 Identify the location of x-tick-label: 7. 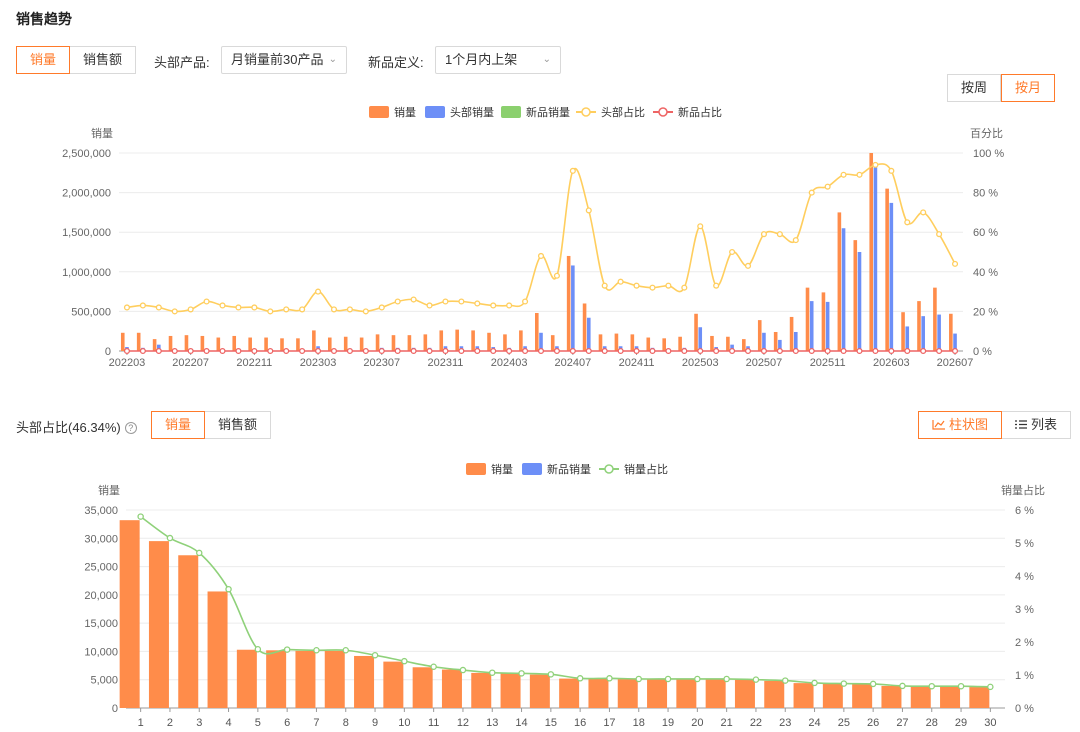
(316, 723).